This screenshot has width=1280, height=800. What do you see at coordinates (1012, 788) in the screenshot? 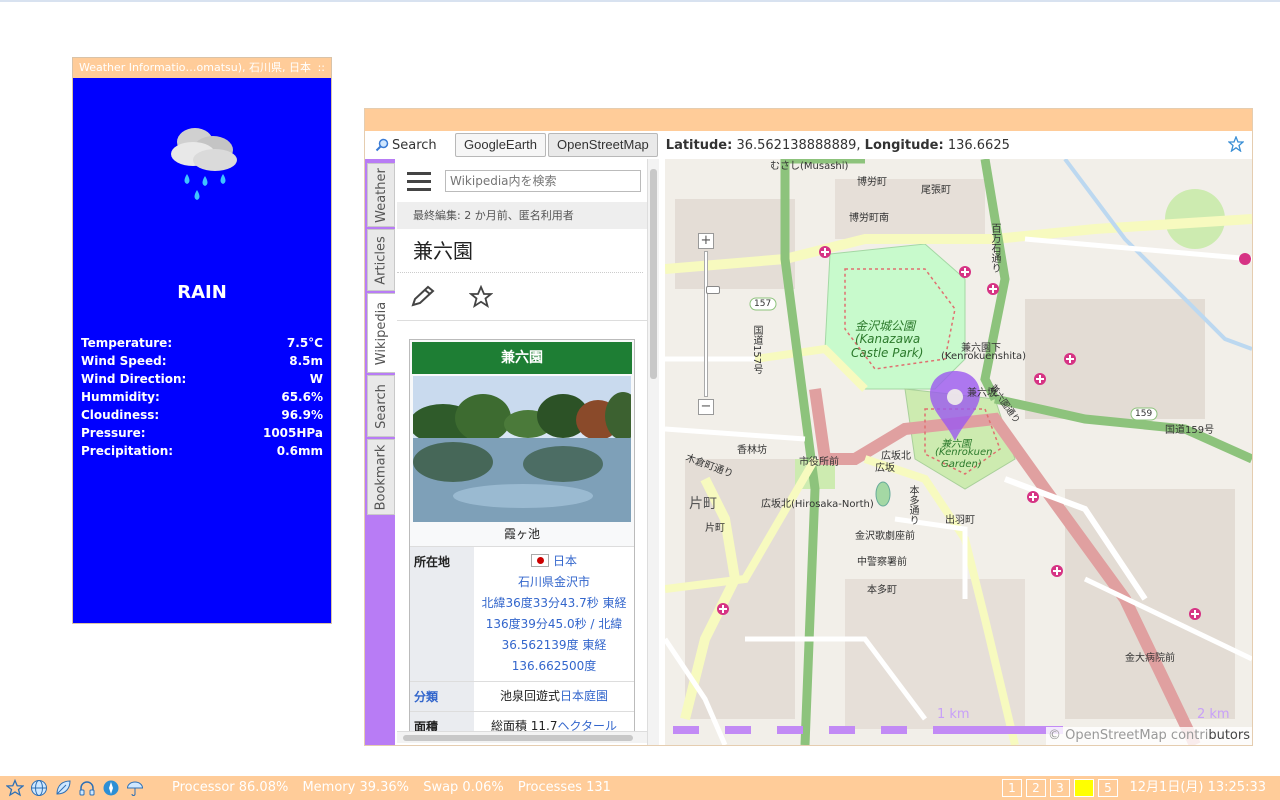
I see `workspace-1-button: 1` at bounding box center [1012, 788].